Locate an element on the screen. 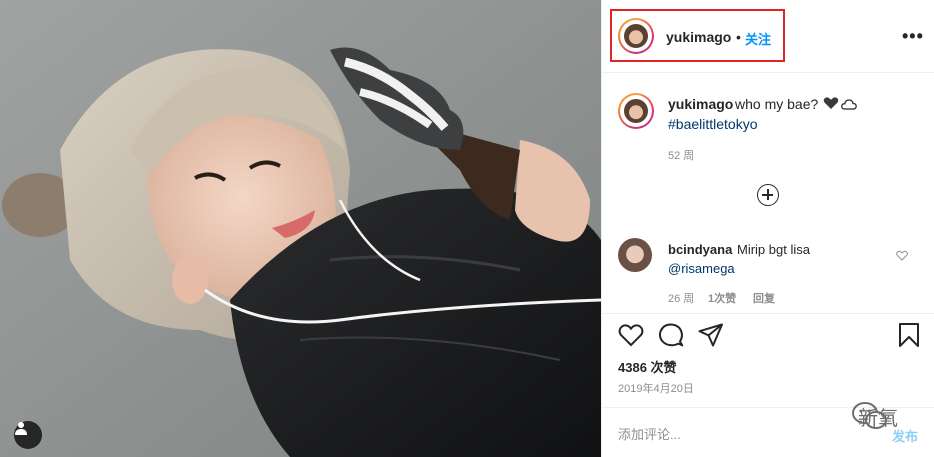 The width and height of the screenshot is (934, 457). comment-username: bcindyana is located at coordinates (700, 249).